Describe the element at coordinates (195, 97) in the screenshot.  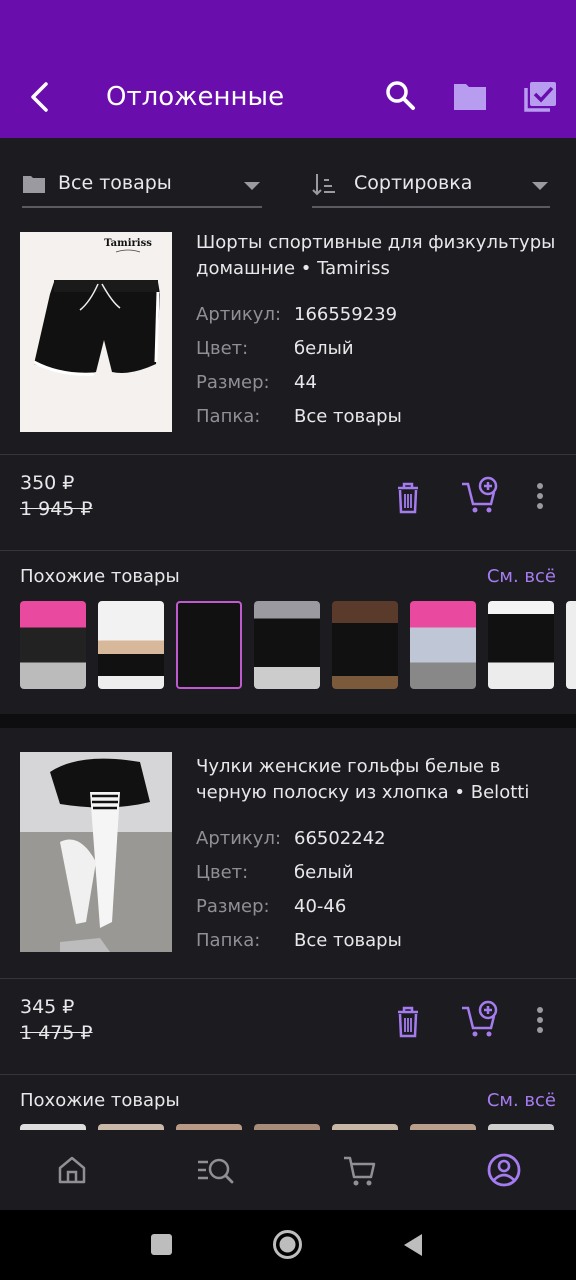
I see `page-title: Отложенные` at that location.